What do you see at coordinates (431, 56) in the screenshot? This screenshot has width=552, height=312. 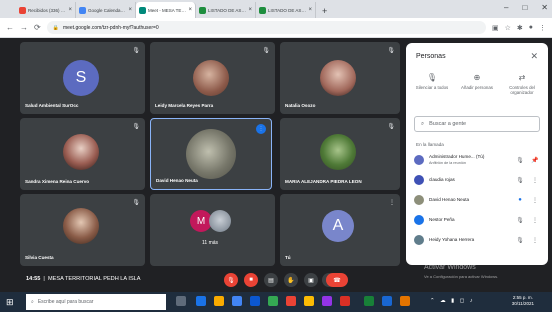 I see `panel-title: Personas` at bounding box center [431, 56].